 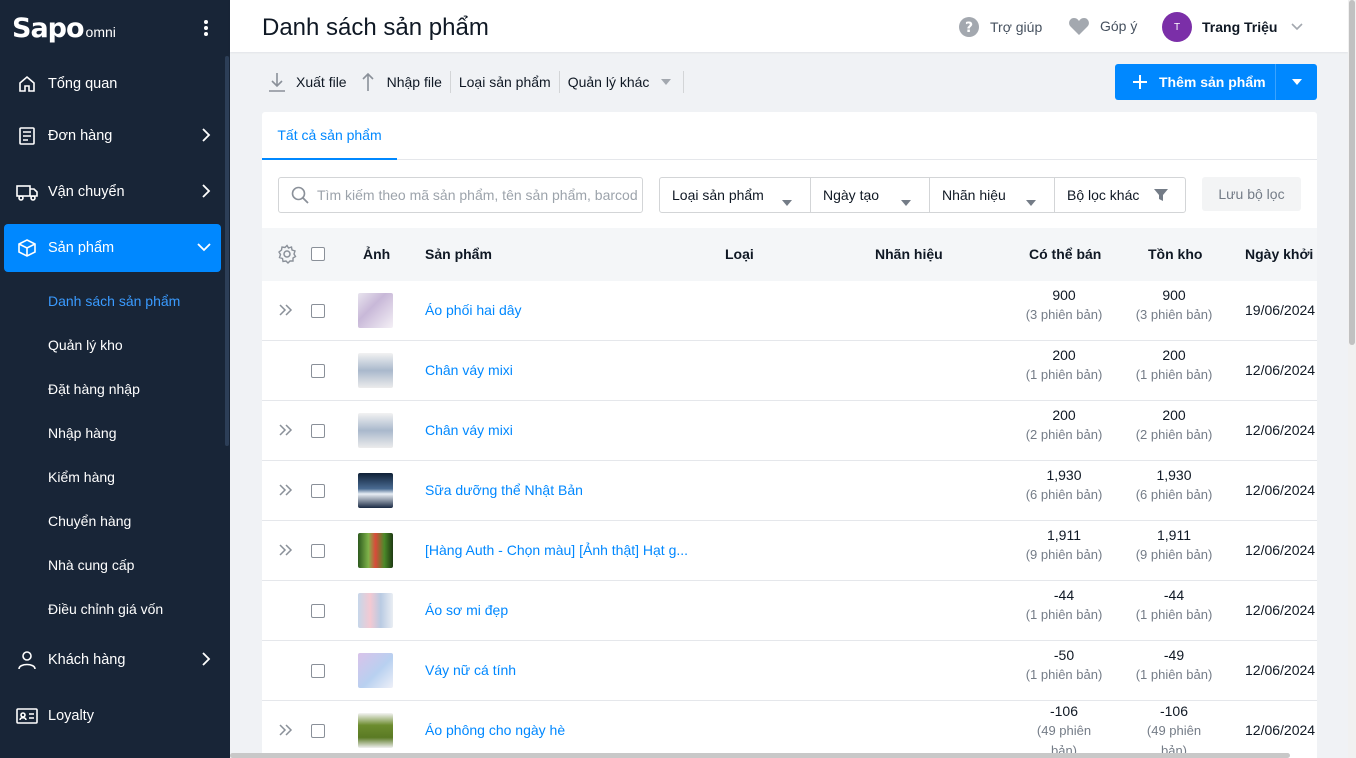 What do you see at coordinates (1281, 254) in the screenshot?
I see `column-start-date: Ngày khởi t` at bounding box center [1281, 254].